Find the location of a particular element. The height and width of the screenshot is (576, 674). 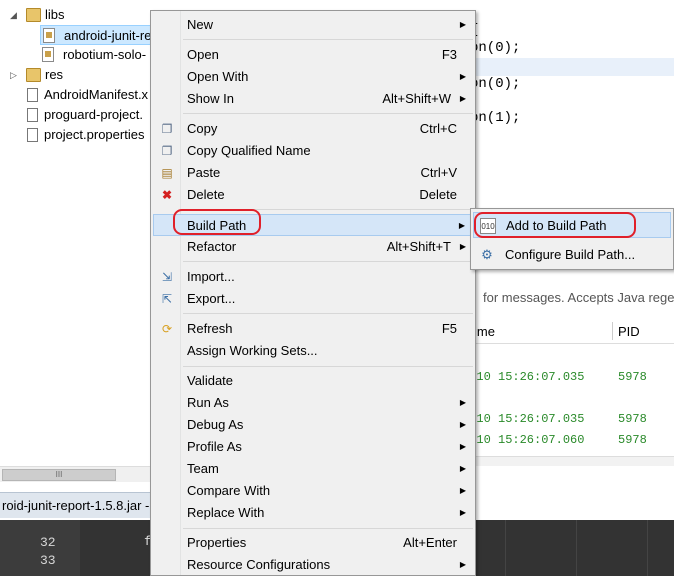

tree-item-project-properties: project.properties is located at coordinates (92, 135).